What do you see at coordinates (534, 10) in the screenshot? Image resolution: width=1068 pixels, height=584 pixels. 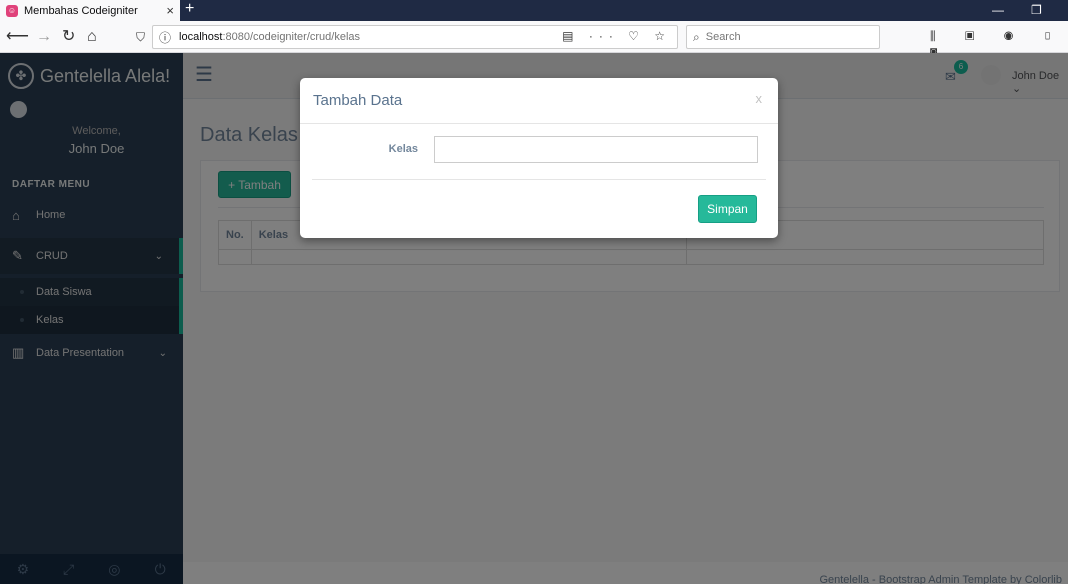 I see `browser-tab-bar: ☺ Membahas Codeigniter × + — ❐` at bounding box center [534, 10].